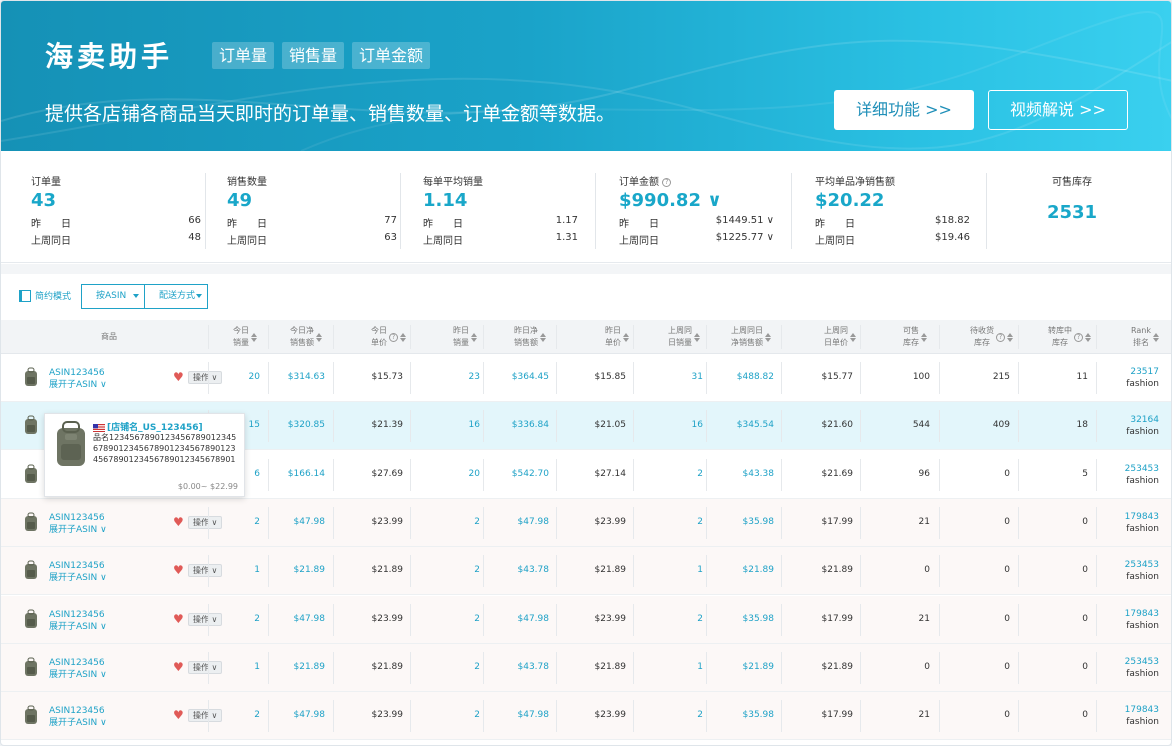 This screenshot has height=746, width=1172. What do you see at coordinates (915, 337) in the screenshot?
I see `column-header: 可售 库存` at bounding box center [915, 337].